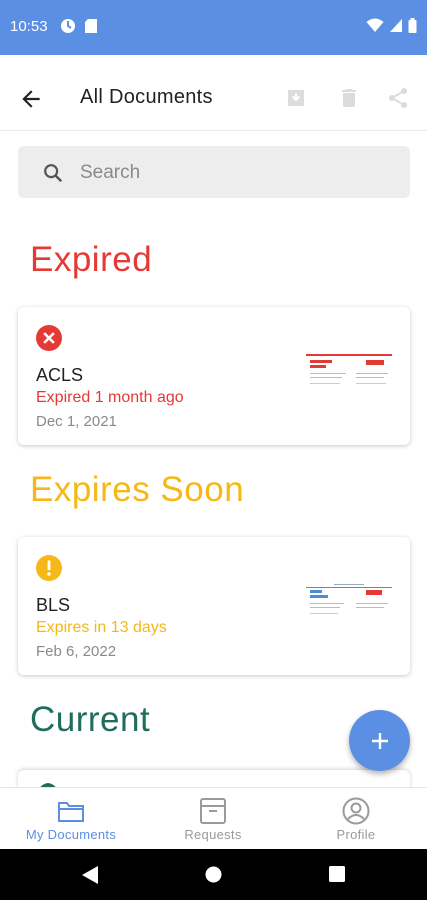 This screenshot has height=900, width=427. What do you see at coordinates (213, 834) in the screenshot?
I see `nav-label: Requests` at bounding box center [213, 834].